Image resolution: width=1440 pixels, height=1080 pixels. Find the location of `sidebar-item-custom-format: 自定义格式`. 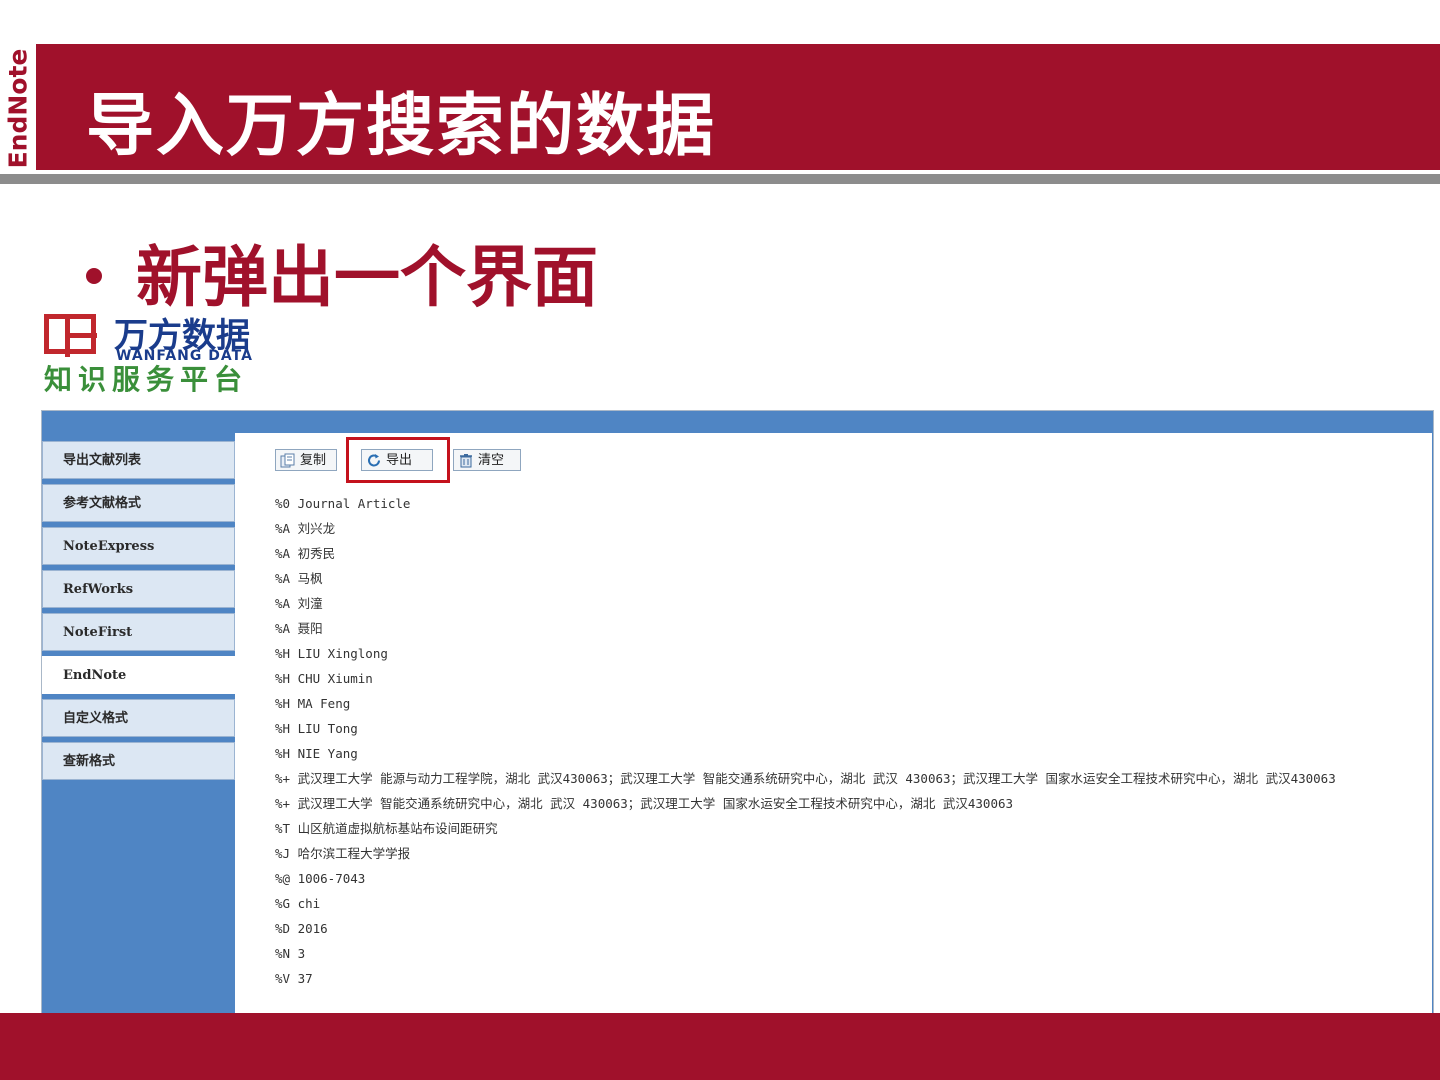

sidebar-item-custom-format: 自定义格式 is located at coordinates (138, 718).